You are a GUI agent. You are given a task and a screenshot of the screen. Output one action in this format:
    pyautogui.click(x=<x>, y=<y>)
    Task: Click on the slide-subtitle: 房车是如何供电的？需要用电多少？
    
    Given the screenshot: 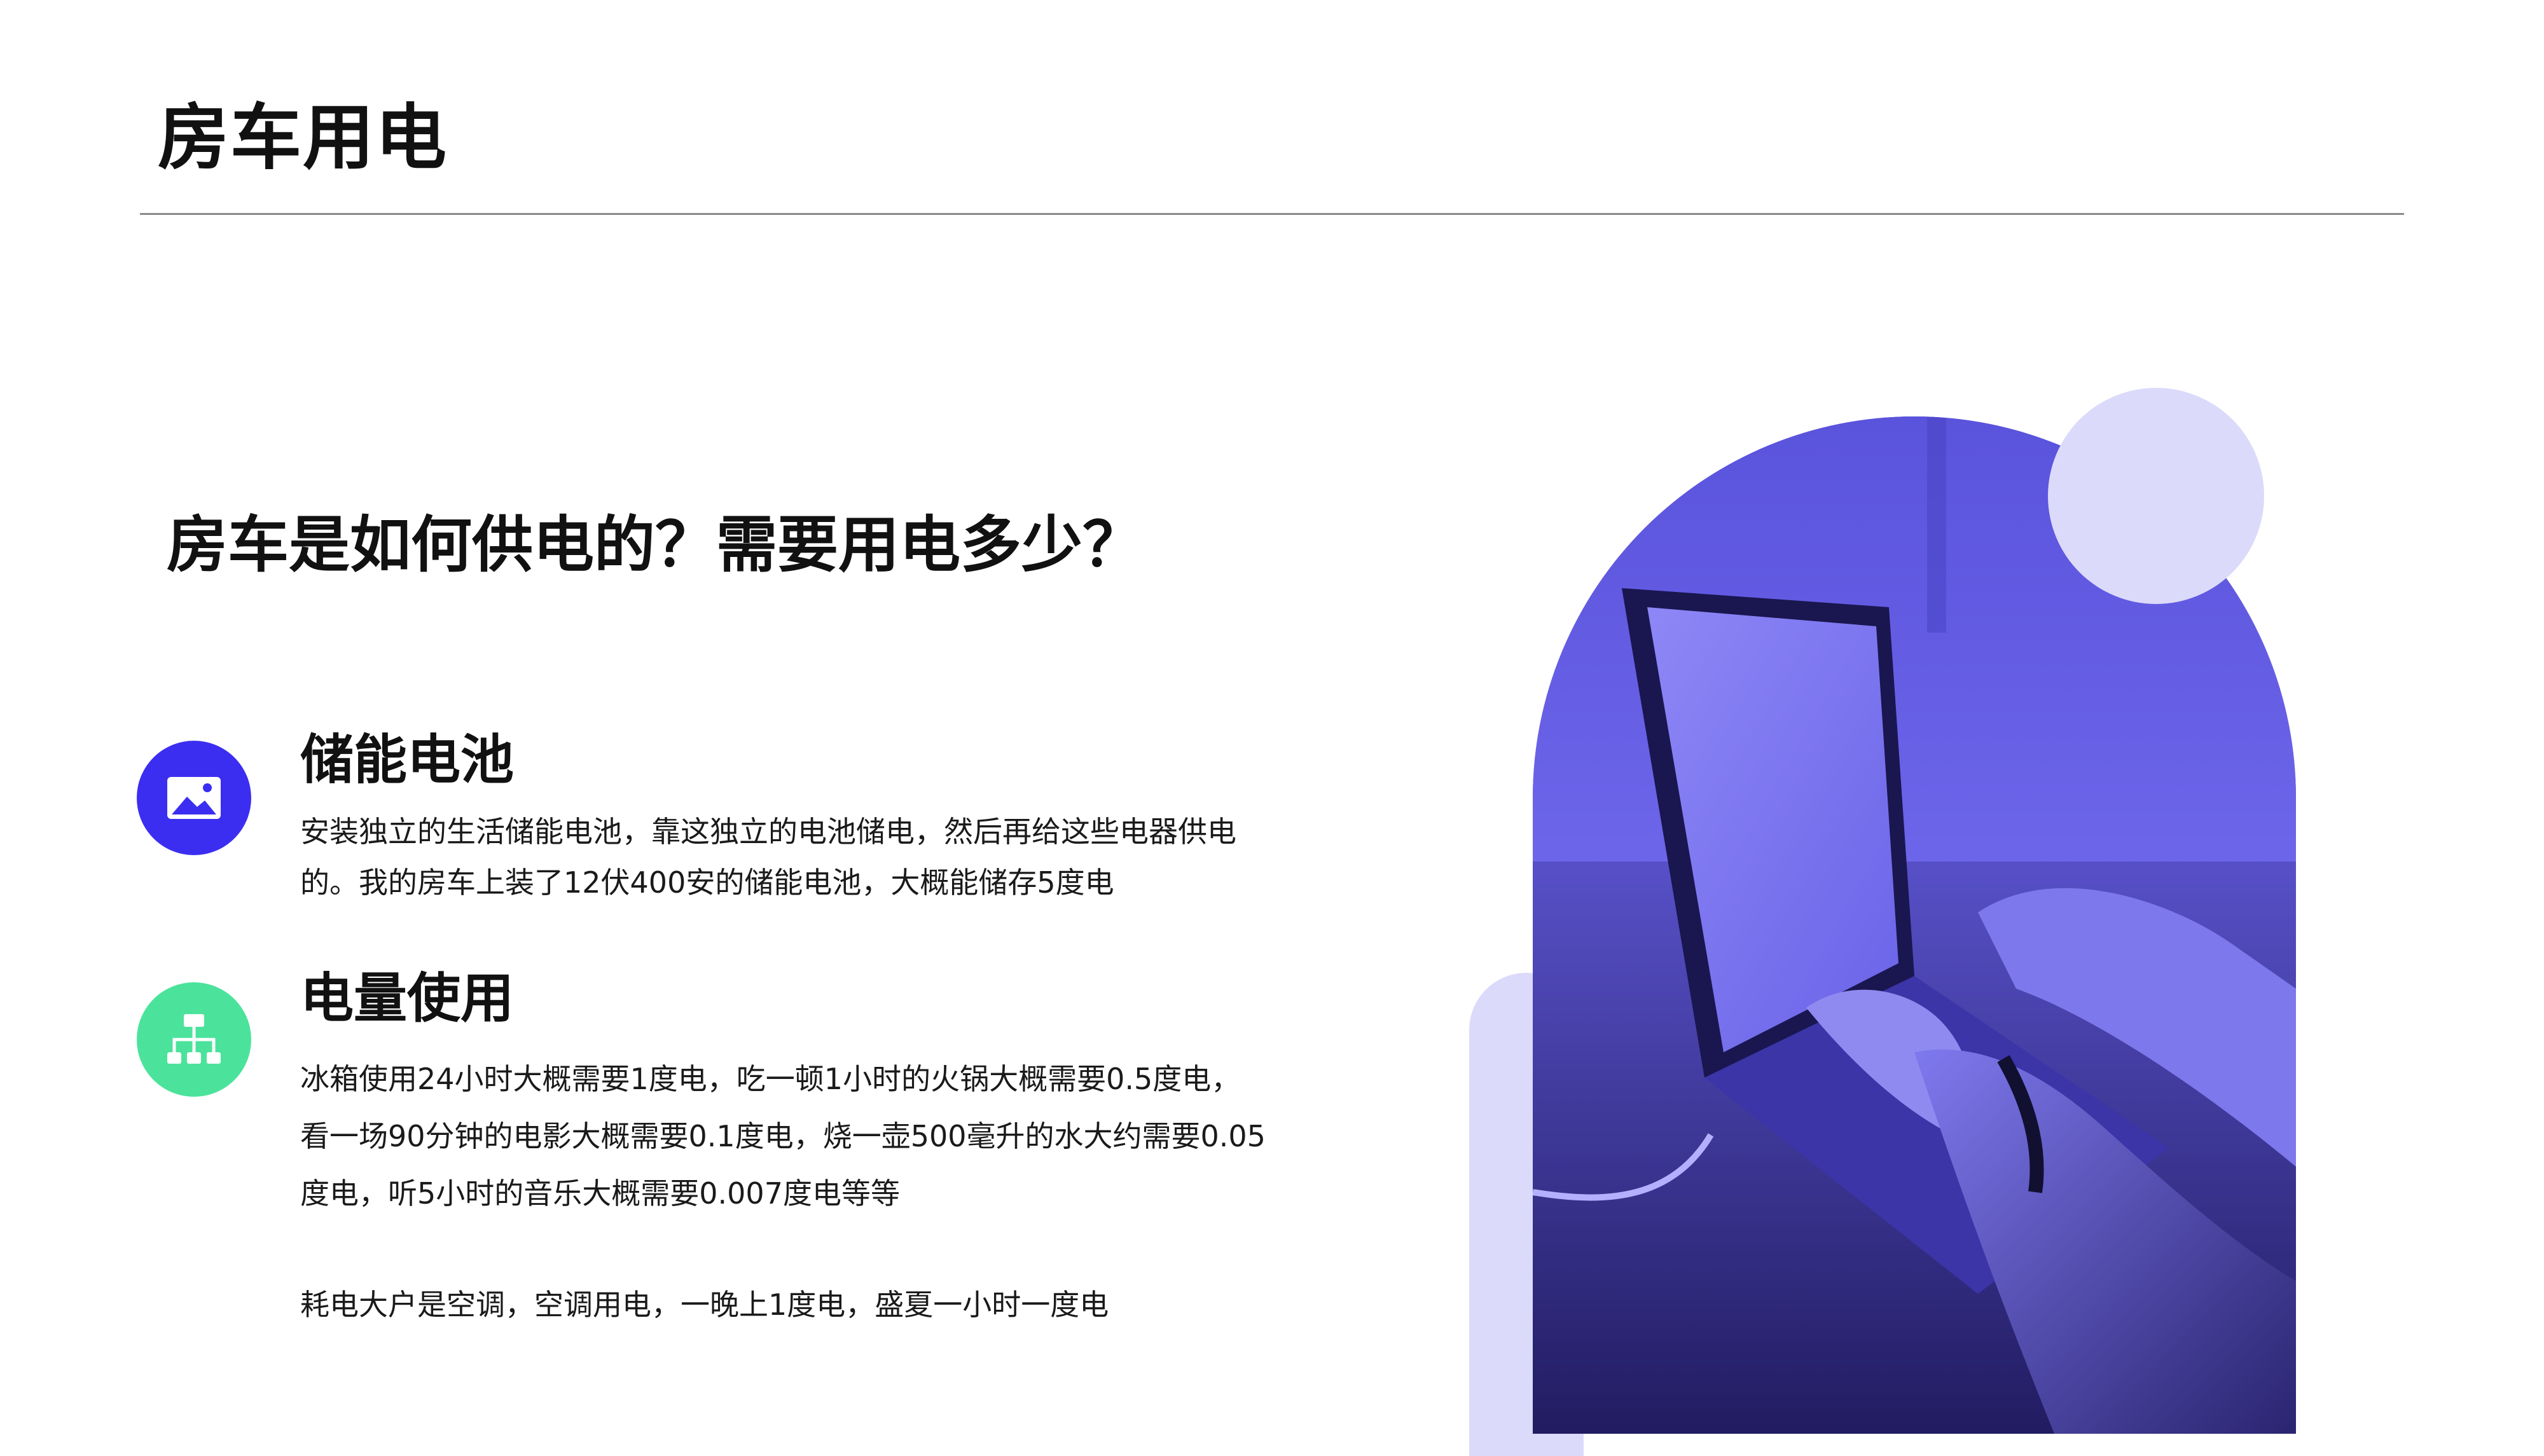 What is the action you would take?
    pyautogui.click(x=656, y=544)
    